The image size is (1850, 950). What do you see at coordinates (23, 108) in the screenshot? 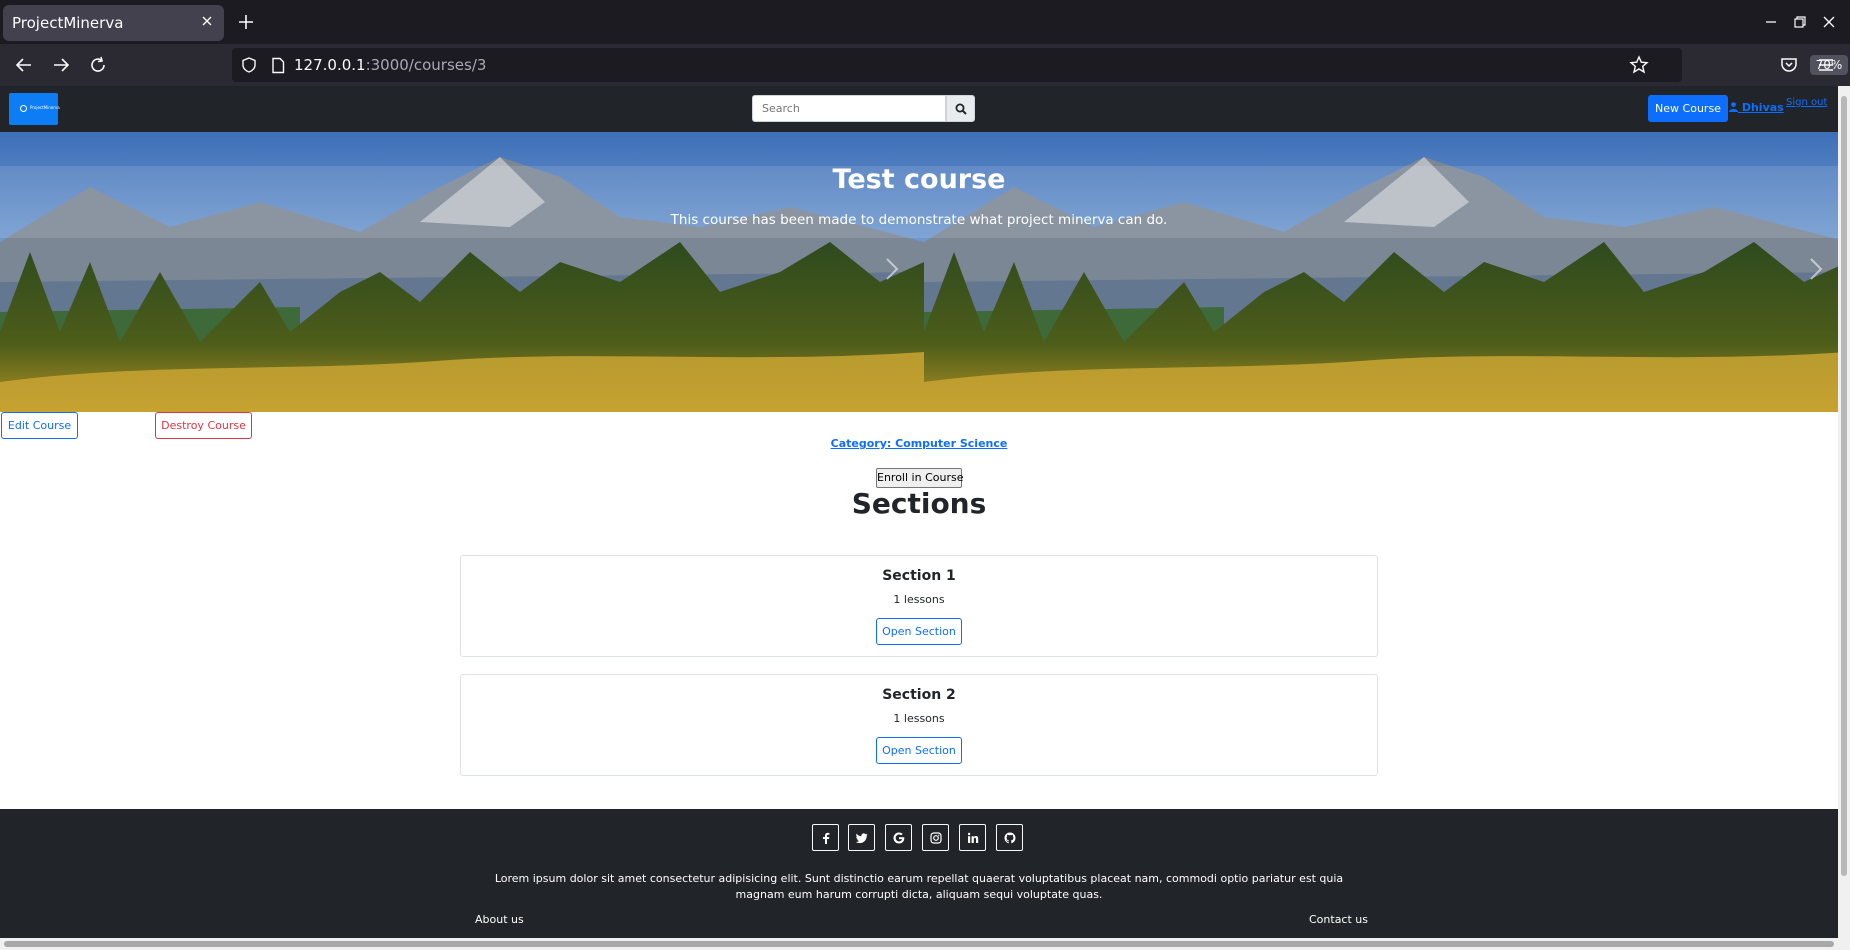
I see `logo-ring-icon` at bounding box center [23, 108].